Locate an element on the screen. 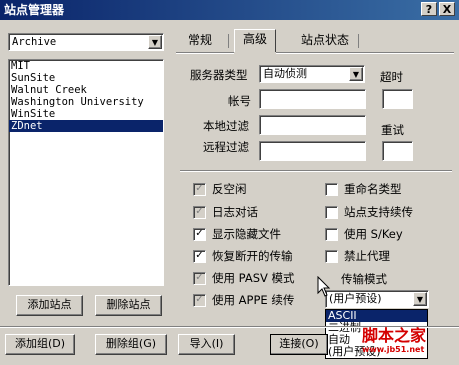  checkbox-label: 使用 S/Key is located at coordinates (373, 234).